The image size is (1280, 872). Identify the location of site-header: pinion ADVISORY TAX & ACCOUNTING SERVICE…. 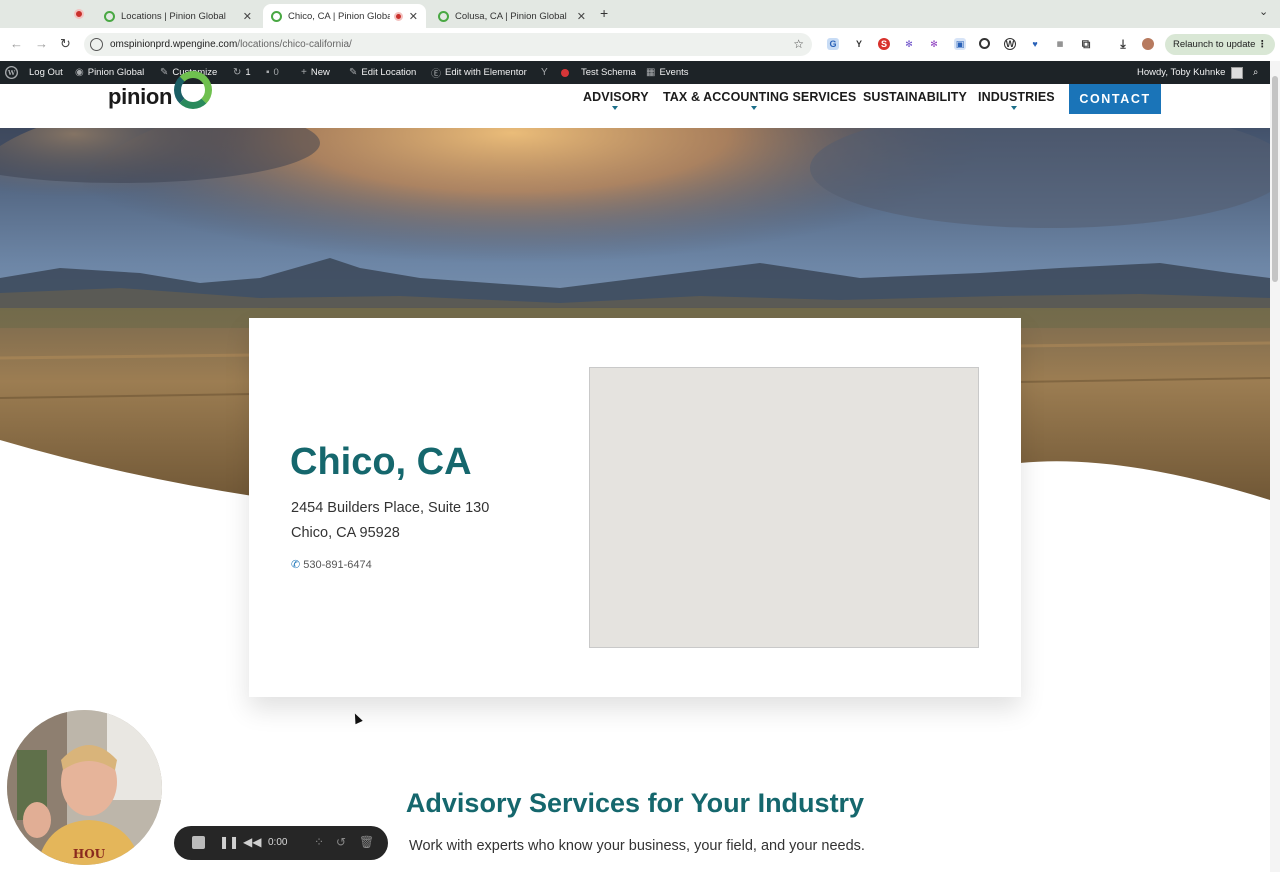
(635, 99).